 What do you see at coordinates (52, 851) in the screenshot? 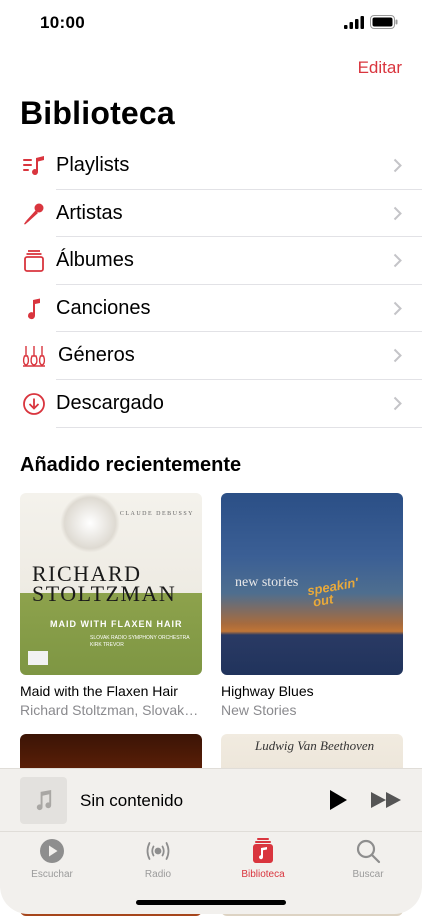
I see `play-circle-icon` at bounding box center [52, 851].